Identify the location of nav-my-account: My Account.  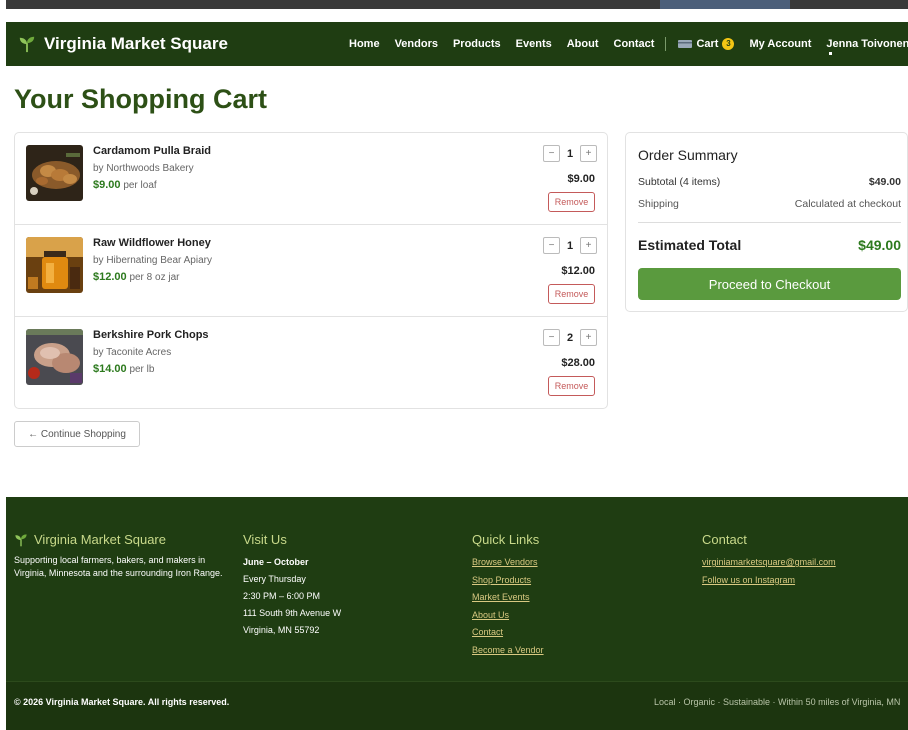
(780, 44).